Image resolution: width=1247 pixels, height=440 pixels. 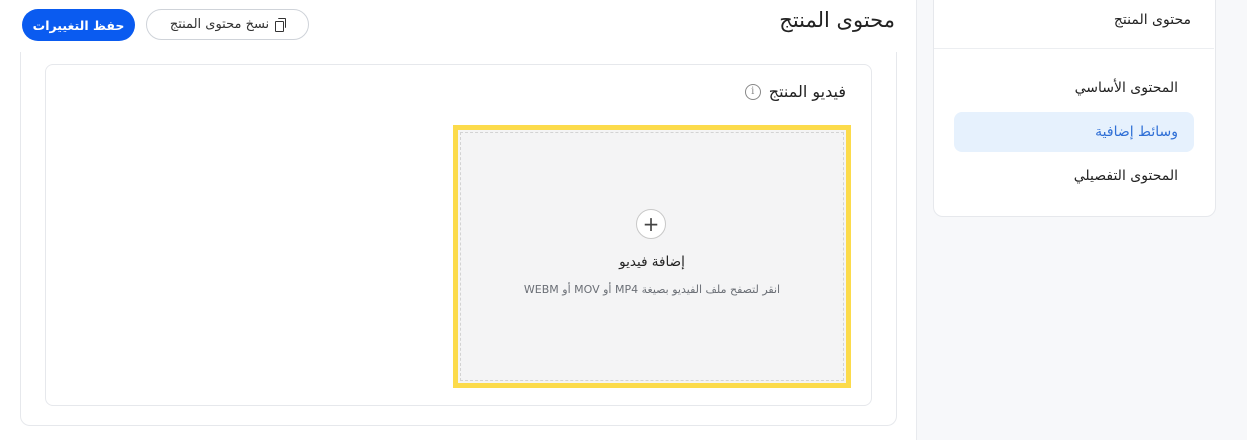 What do you see at coordinates (752, 91) in the screenshot?
I see `info-icon: i` at bounding box center [752, 91].